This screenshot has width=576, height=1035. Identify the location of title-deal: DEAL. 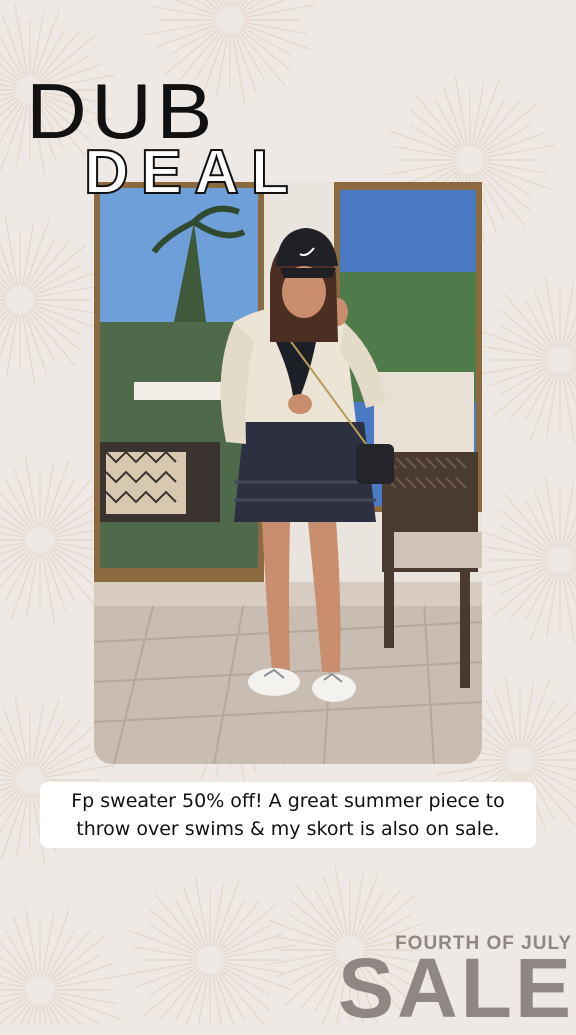
(192, 172).